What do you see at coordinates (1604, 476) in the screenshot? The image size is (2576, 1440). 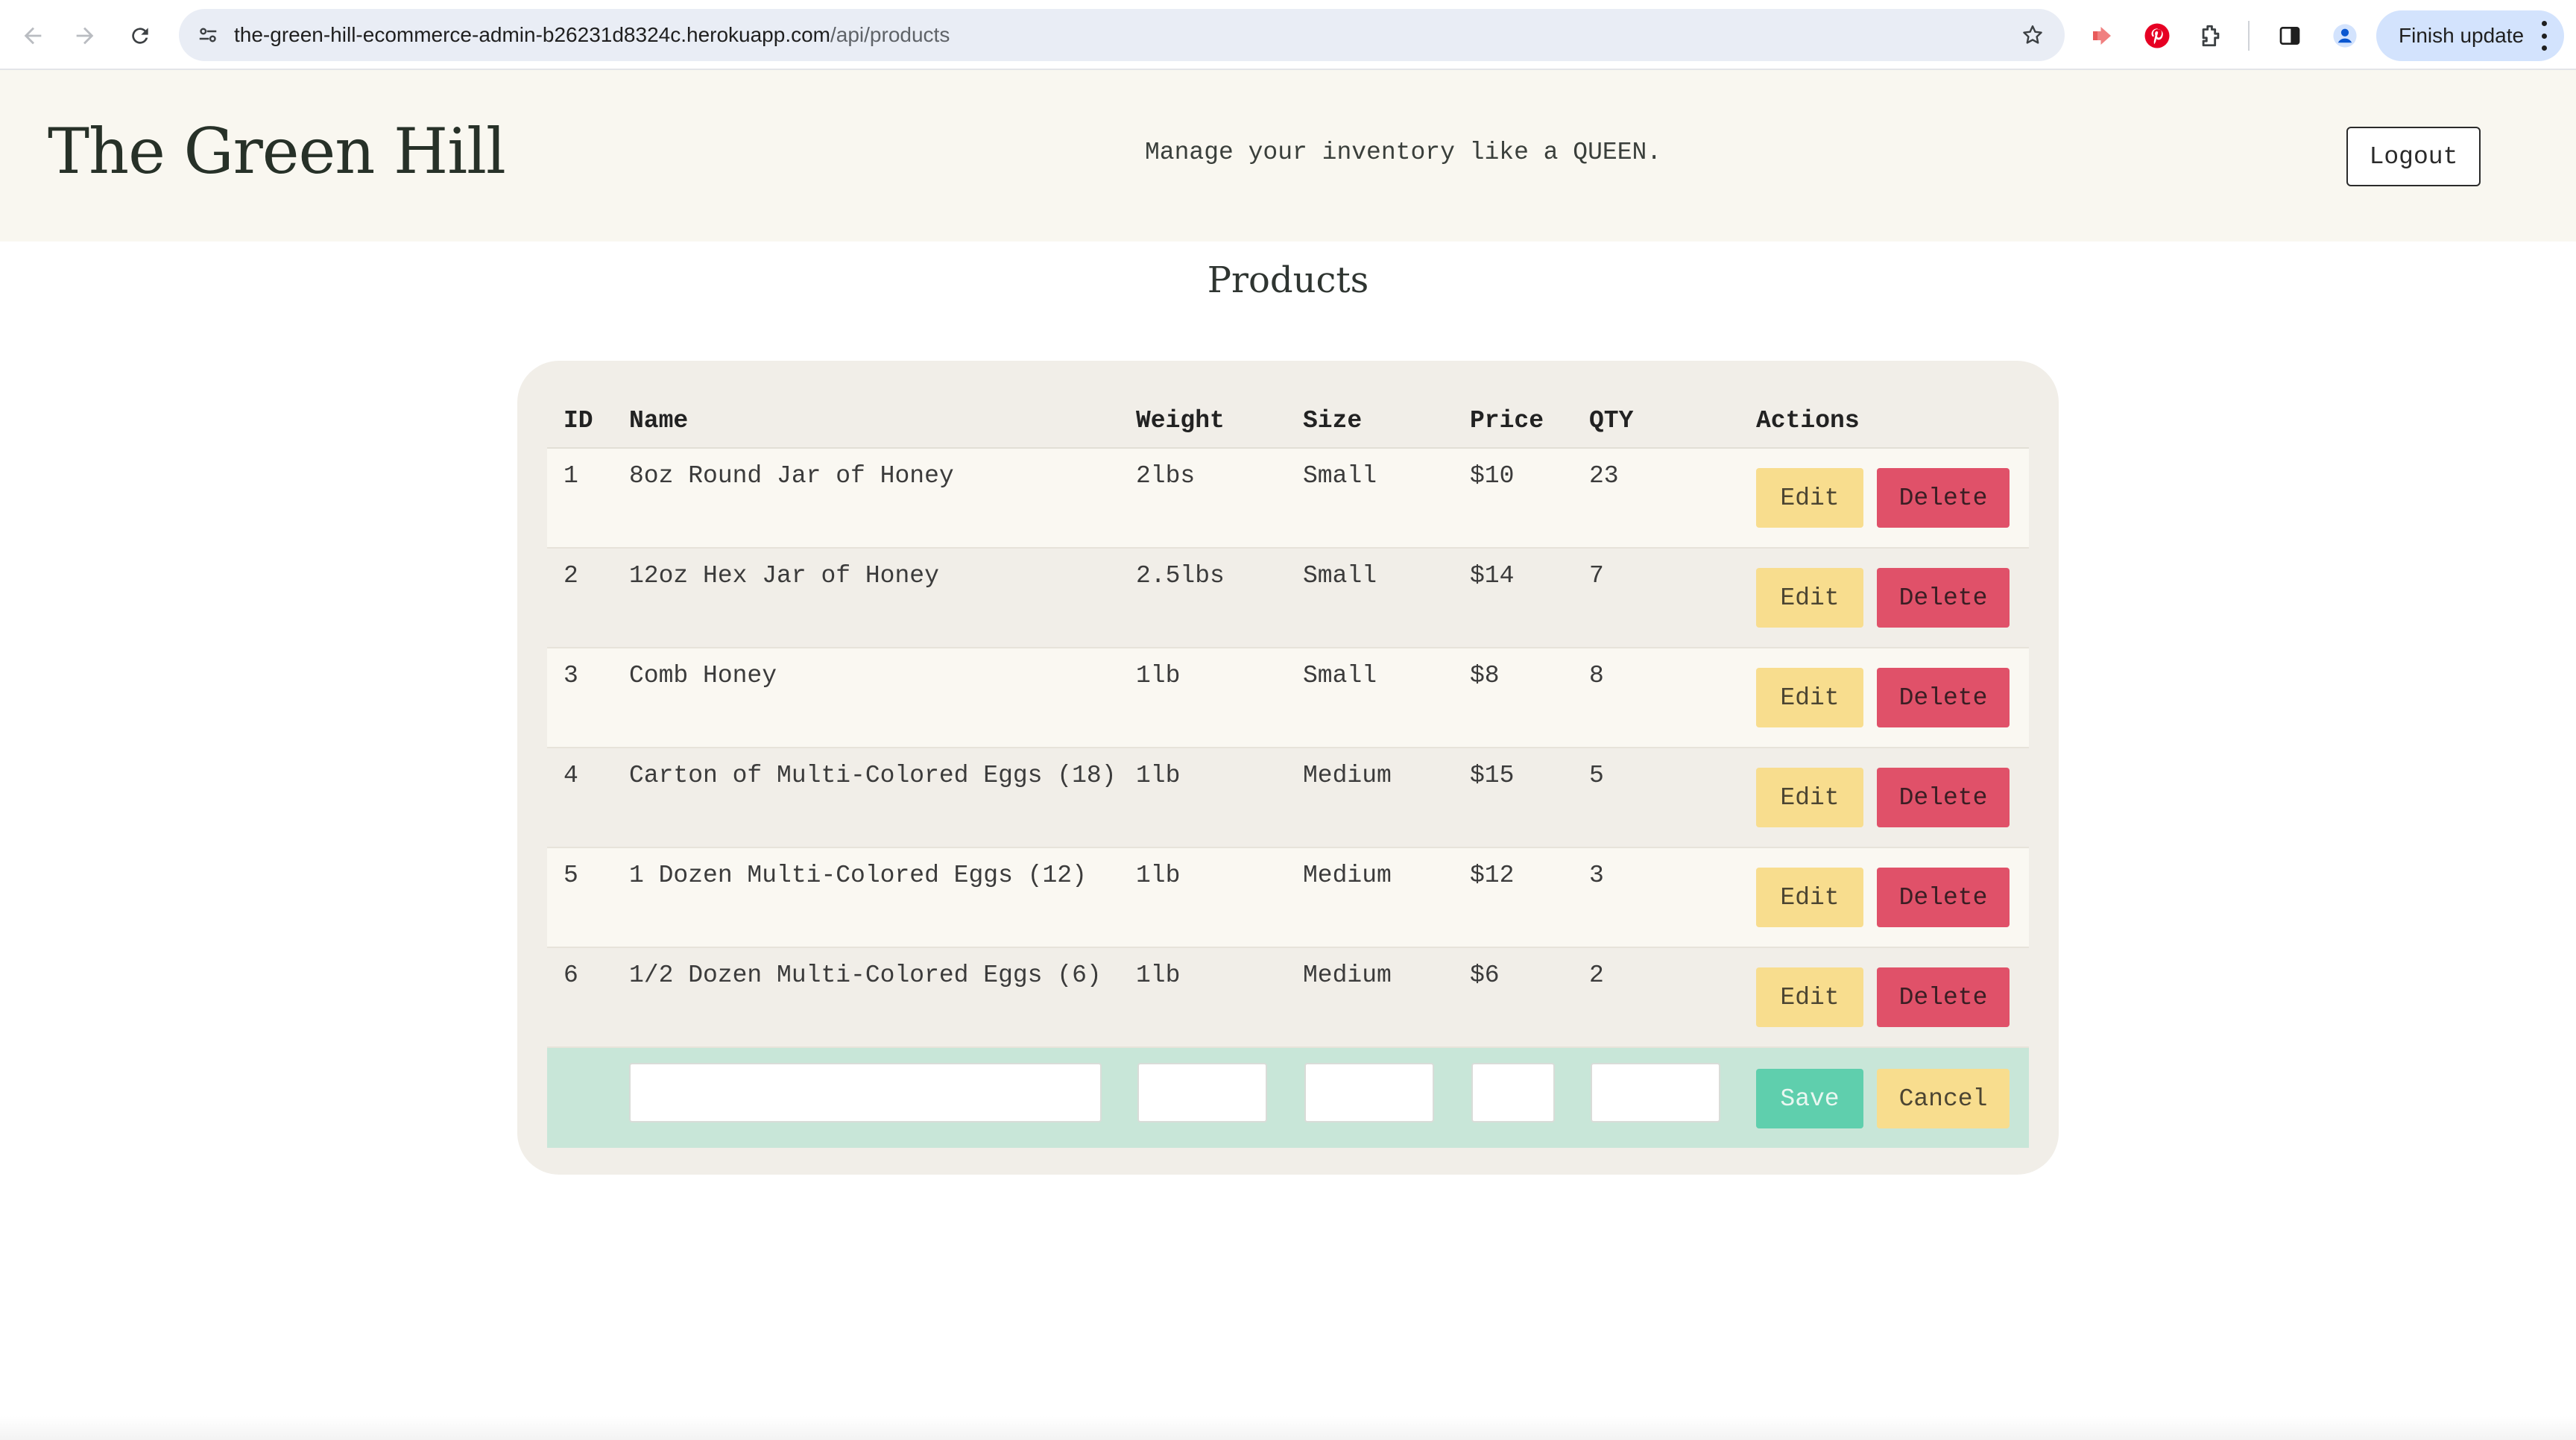 I see `cell-qty: 23` at bounding box center [1604, 476].